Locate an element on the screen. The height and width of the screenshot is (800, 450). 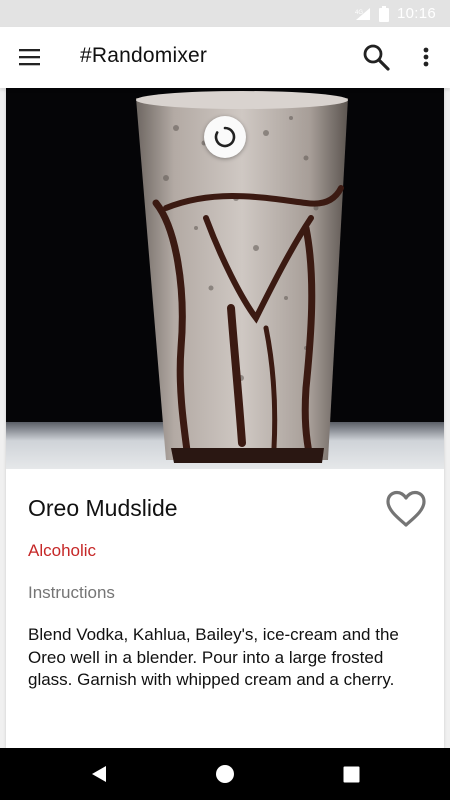
back-button is located at coordinates (99, 774).